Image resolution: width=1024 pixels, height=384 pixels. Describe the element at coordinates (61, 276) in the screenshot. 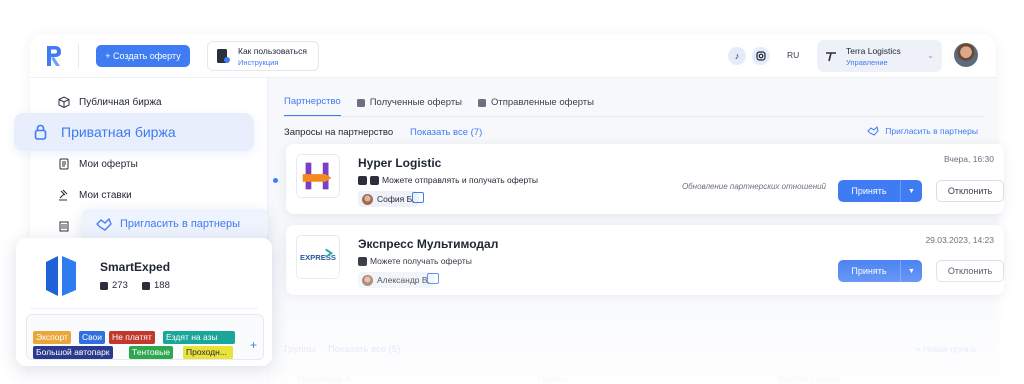

I see `smartexped-logo` at that location.